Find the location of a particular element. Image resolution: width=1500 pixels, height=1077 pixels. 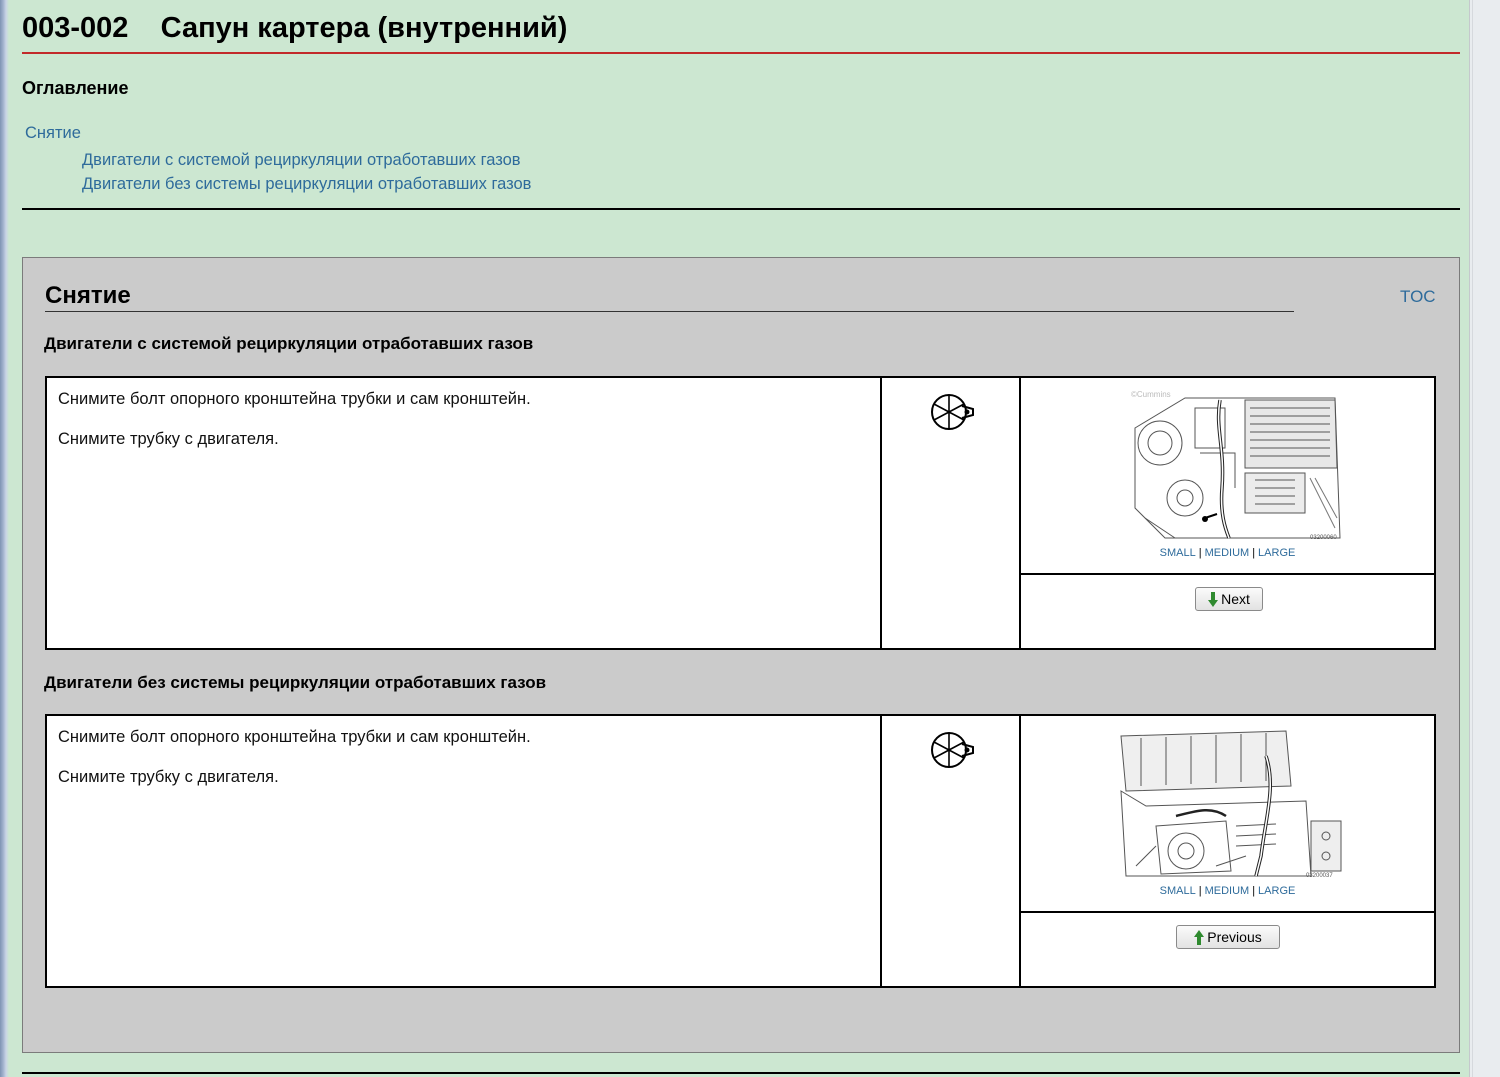

title-divider is located at coordinates (741, 53).